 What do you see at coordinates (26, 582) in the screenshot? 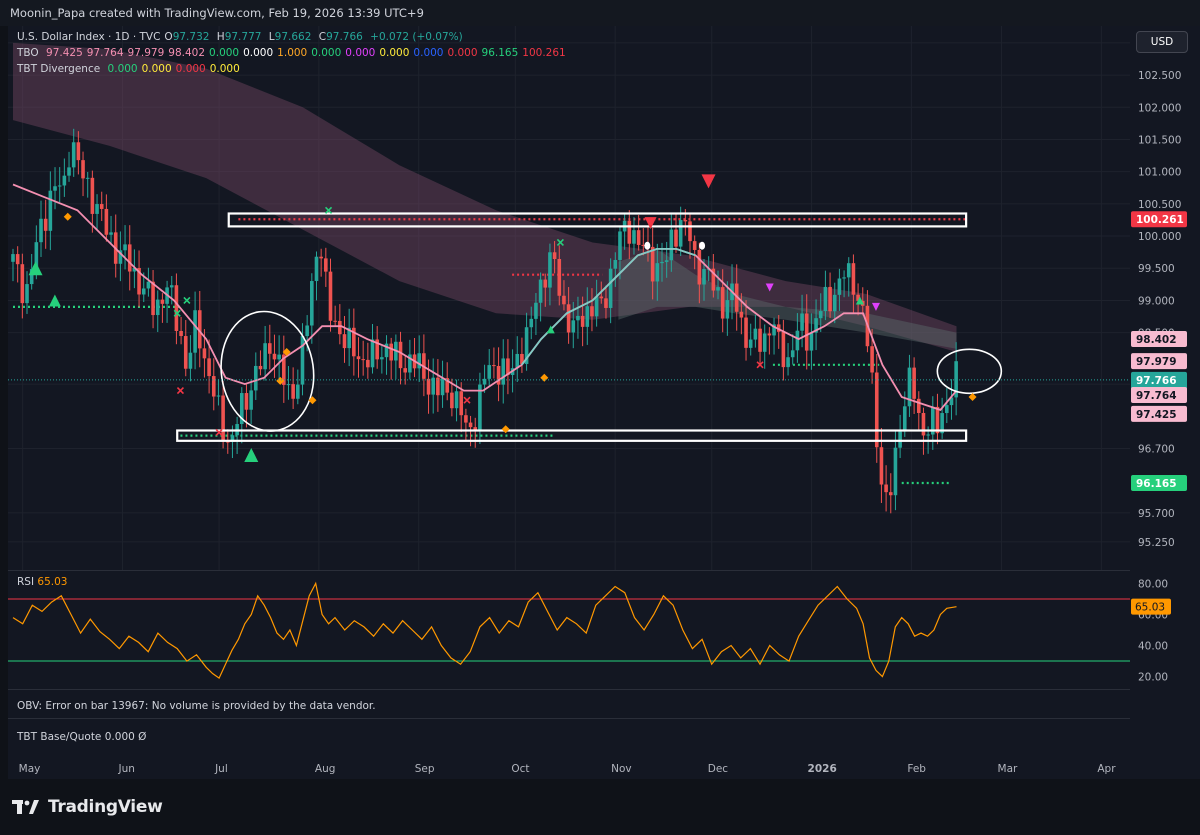
I see `rsi-label: RSI` at bounding box center [26, 582].